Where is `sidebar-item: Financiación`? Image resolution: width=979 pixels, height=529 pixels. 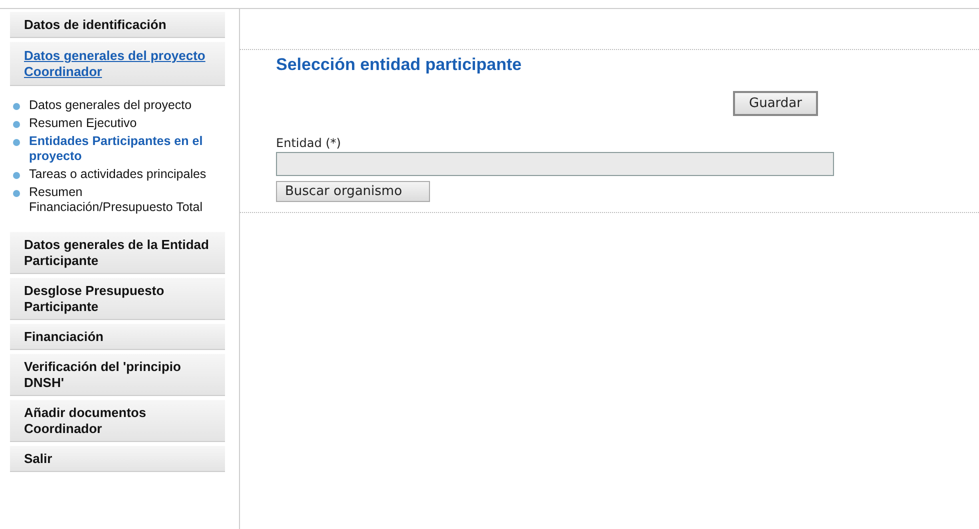
sidebar-item: Financiación is located at coordinates (117, 337).